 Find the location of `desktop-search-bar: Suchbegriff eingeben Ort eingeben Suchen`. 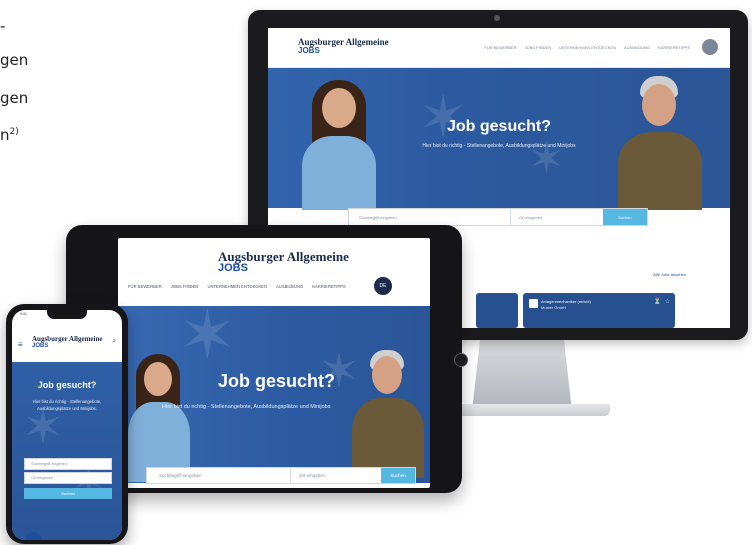

desktop-search-bar: Suchbegriff eingeben Ort eingeben Suchen is located at coordinates (498, 217).